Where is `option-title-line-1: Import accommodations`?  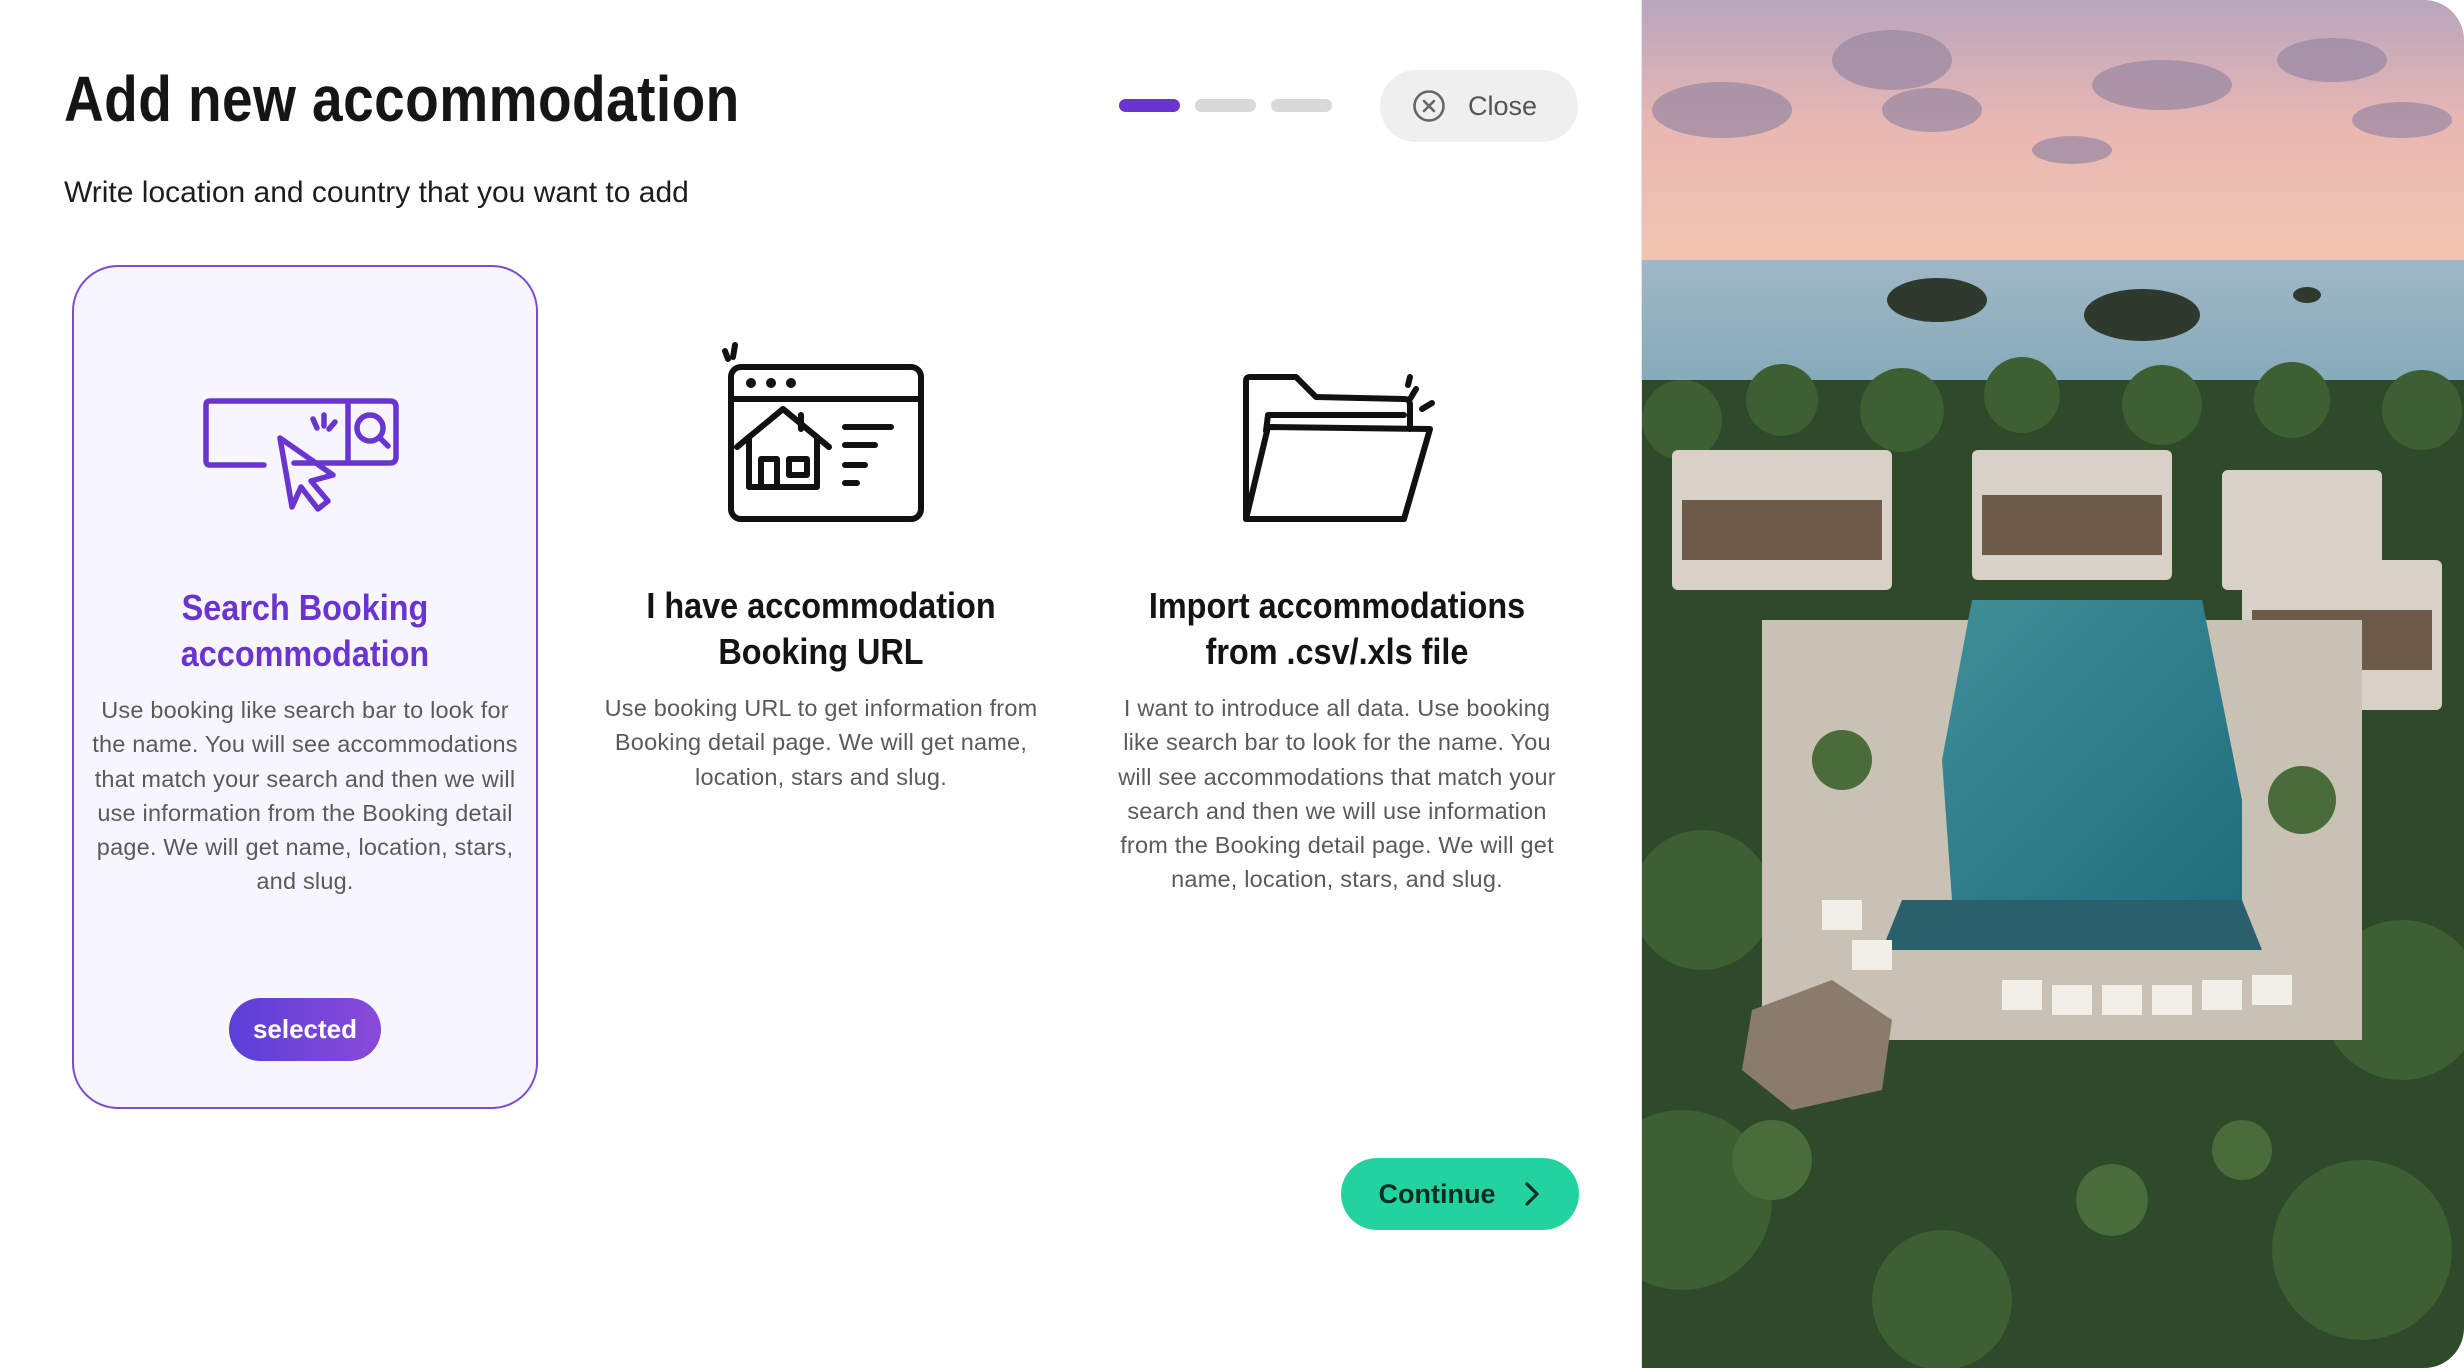
option-title-line-1: Import accommodations is located at coordinates (1337, 605).